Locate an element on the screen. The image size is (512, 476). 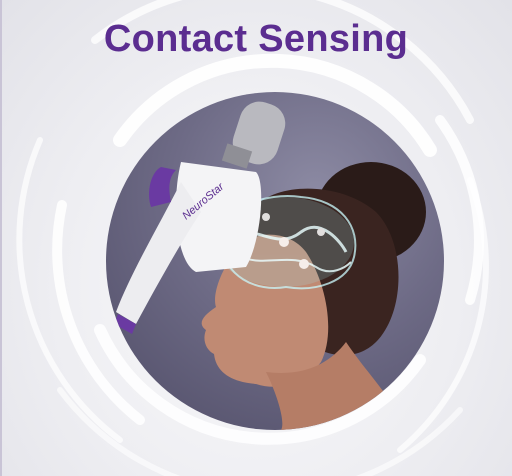
arc-left-outer is located at coordinates (69, 290).